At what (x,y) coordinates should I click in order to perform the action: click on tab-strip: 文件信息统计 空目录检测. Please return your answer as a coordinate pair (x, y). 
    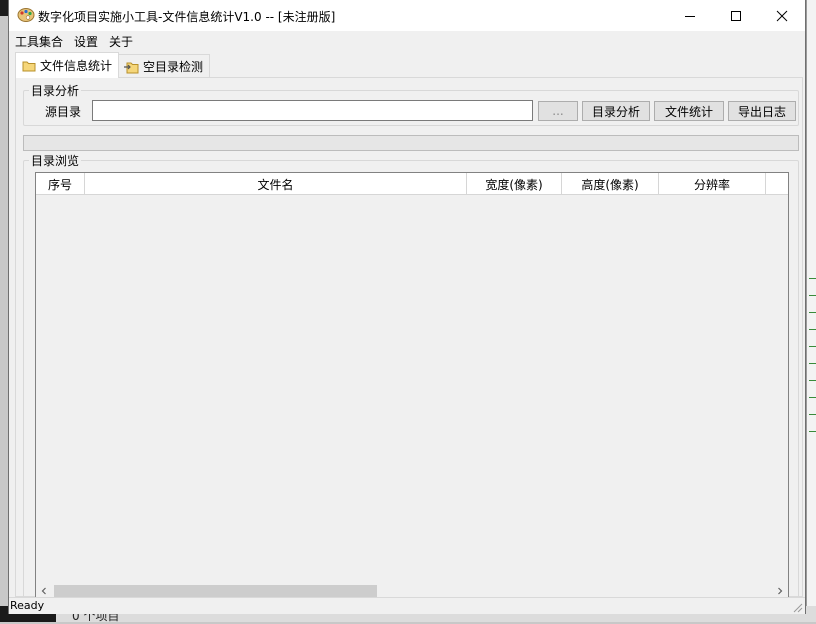
    Looking at the image, I should click on (407, 65).